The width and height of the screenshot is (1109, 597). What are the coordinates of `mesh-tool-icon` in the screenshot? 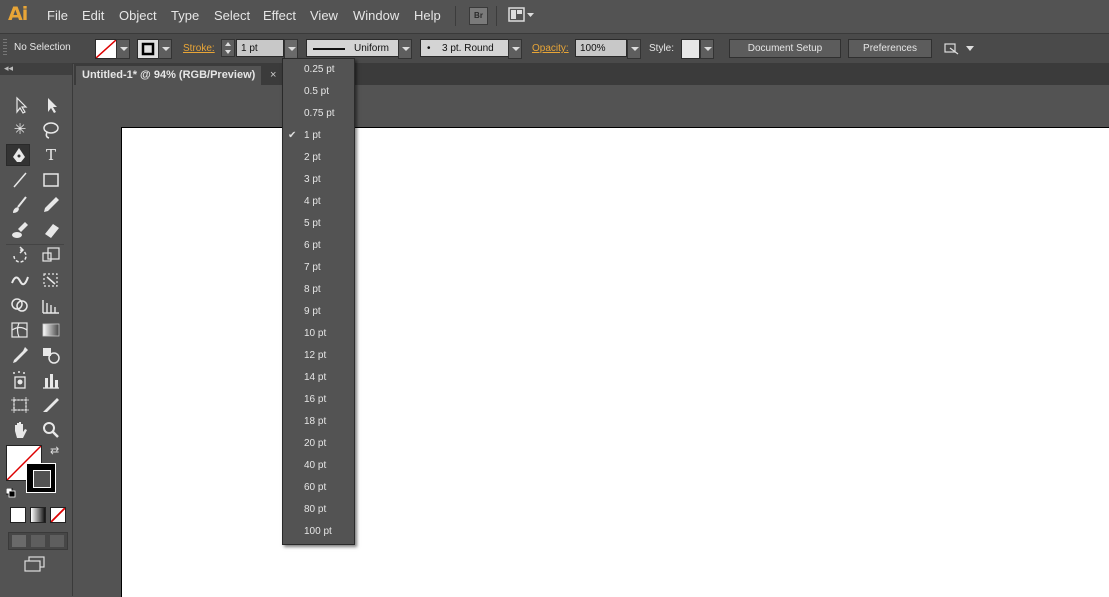 It's located at (20, 330).